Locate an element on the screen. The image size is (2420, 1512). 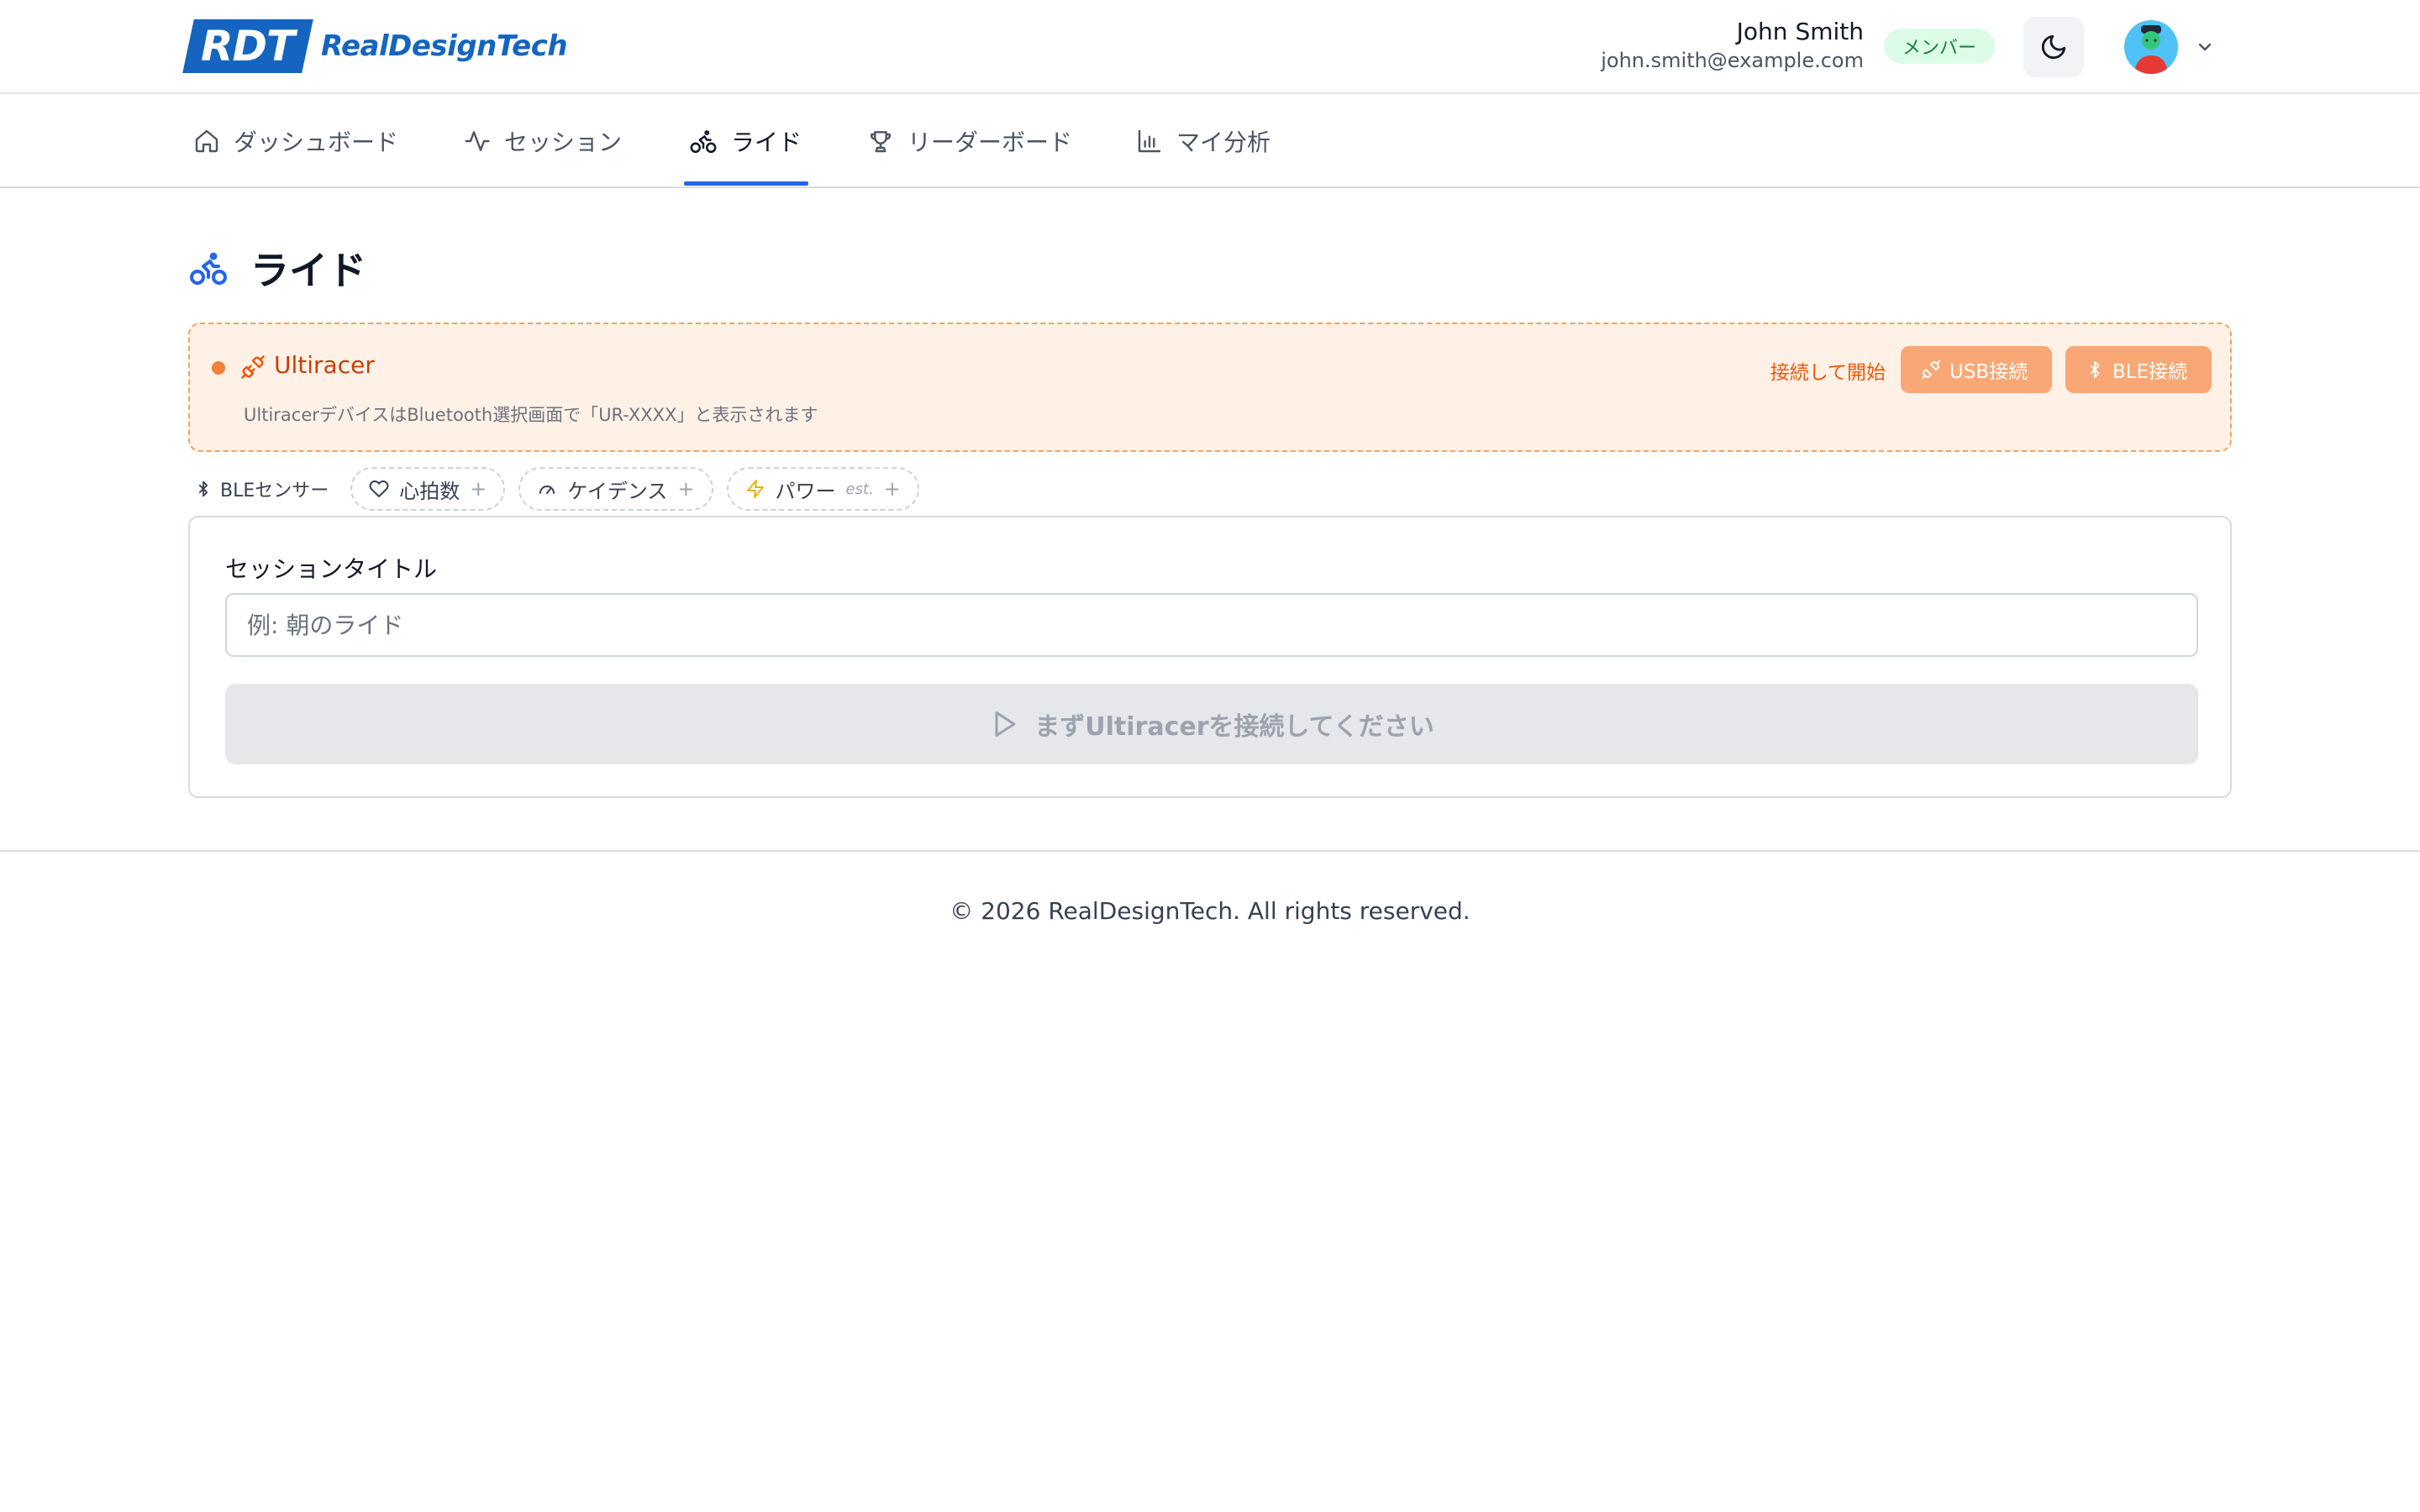
chevron-down-icon is located at coordinates (2205, 47).